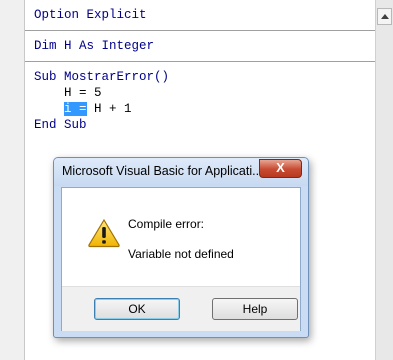  What do you see at coordinates (181, 308) in the screenshot?
I see `button-bar: OK Help` at bounding box center [181, 308].